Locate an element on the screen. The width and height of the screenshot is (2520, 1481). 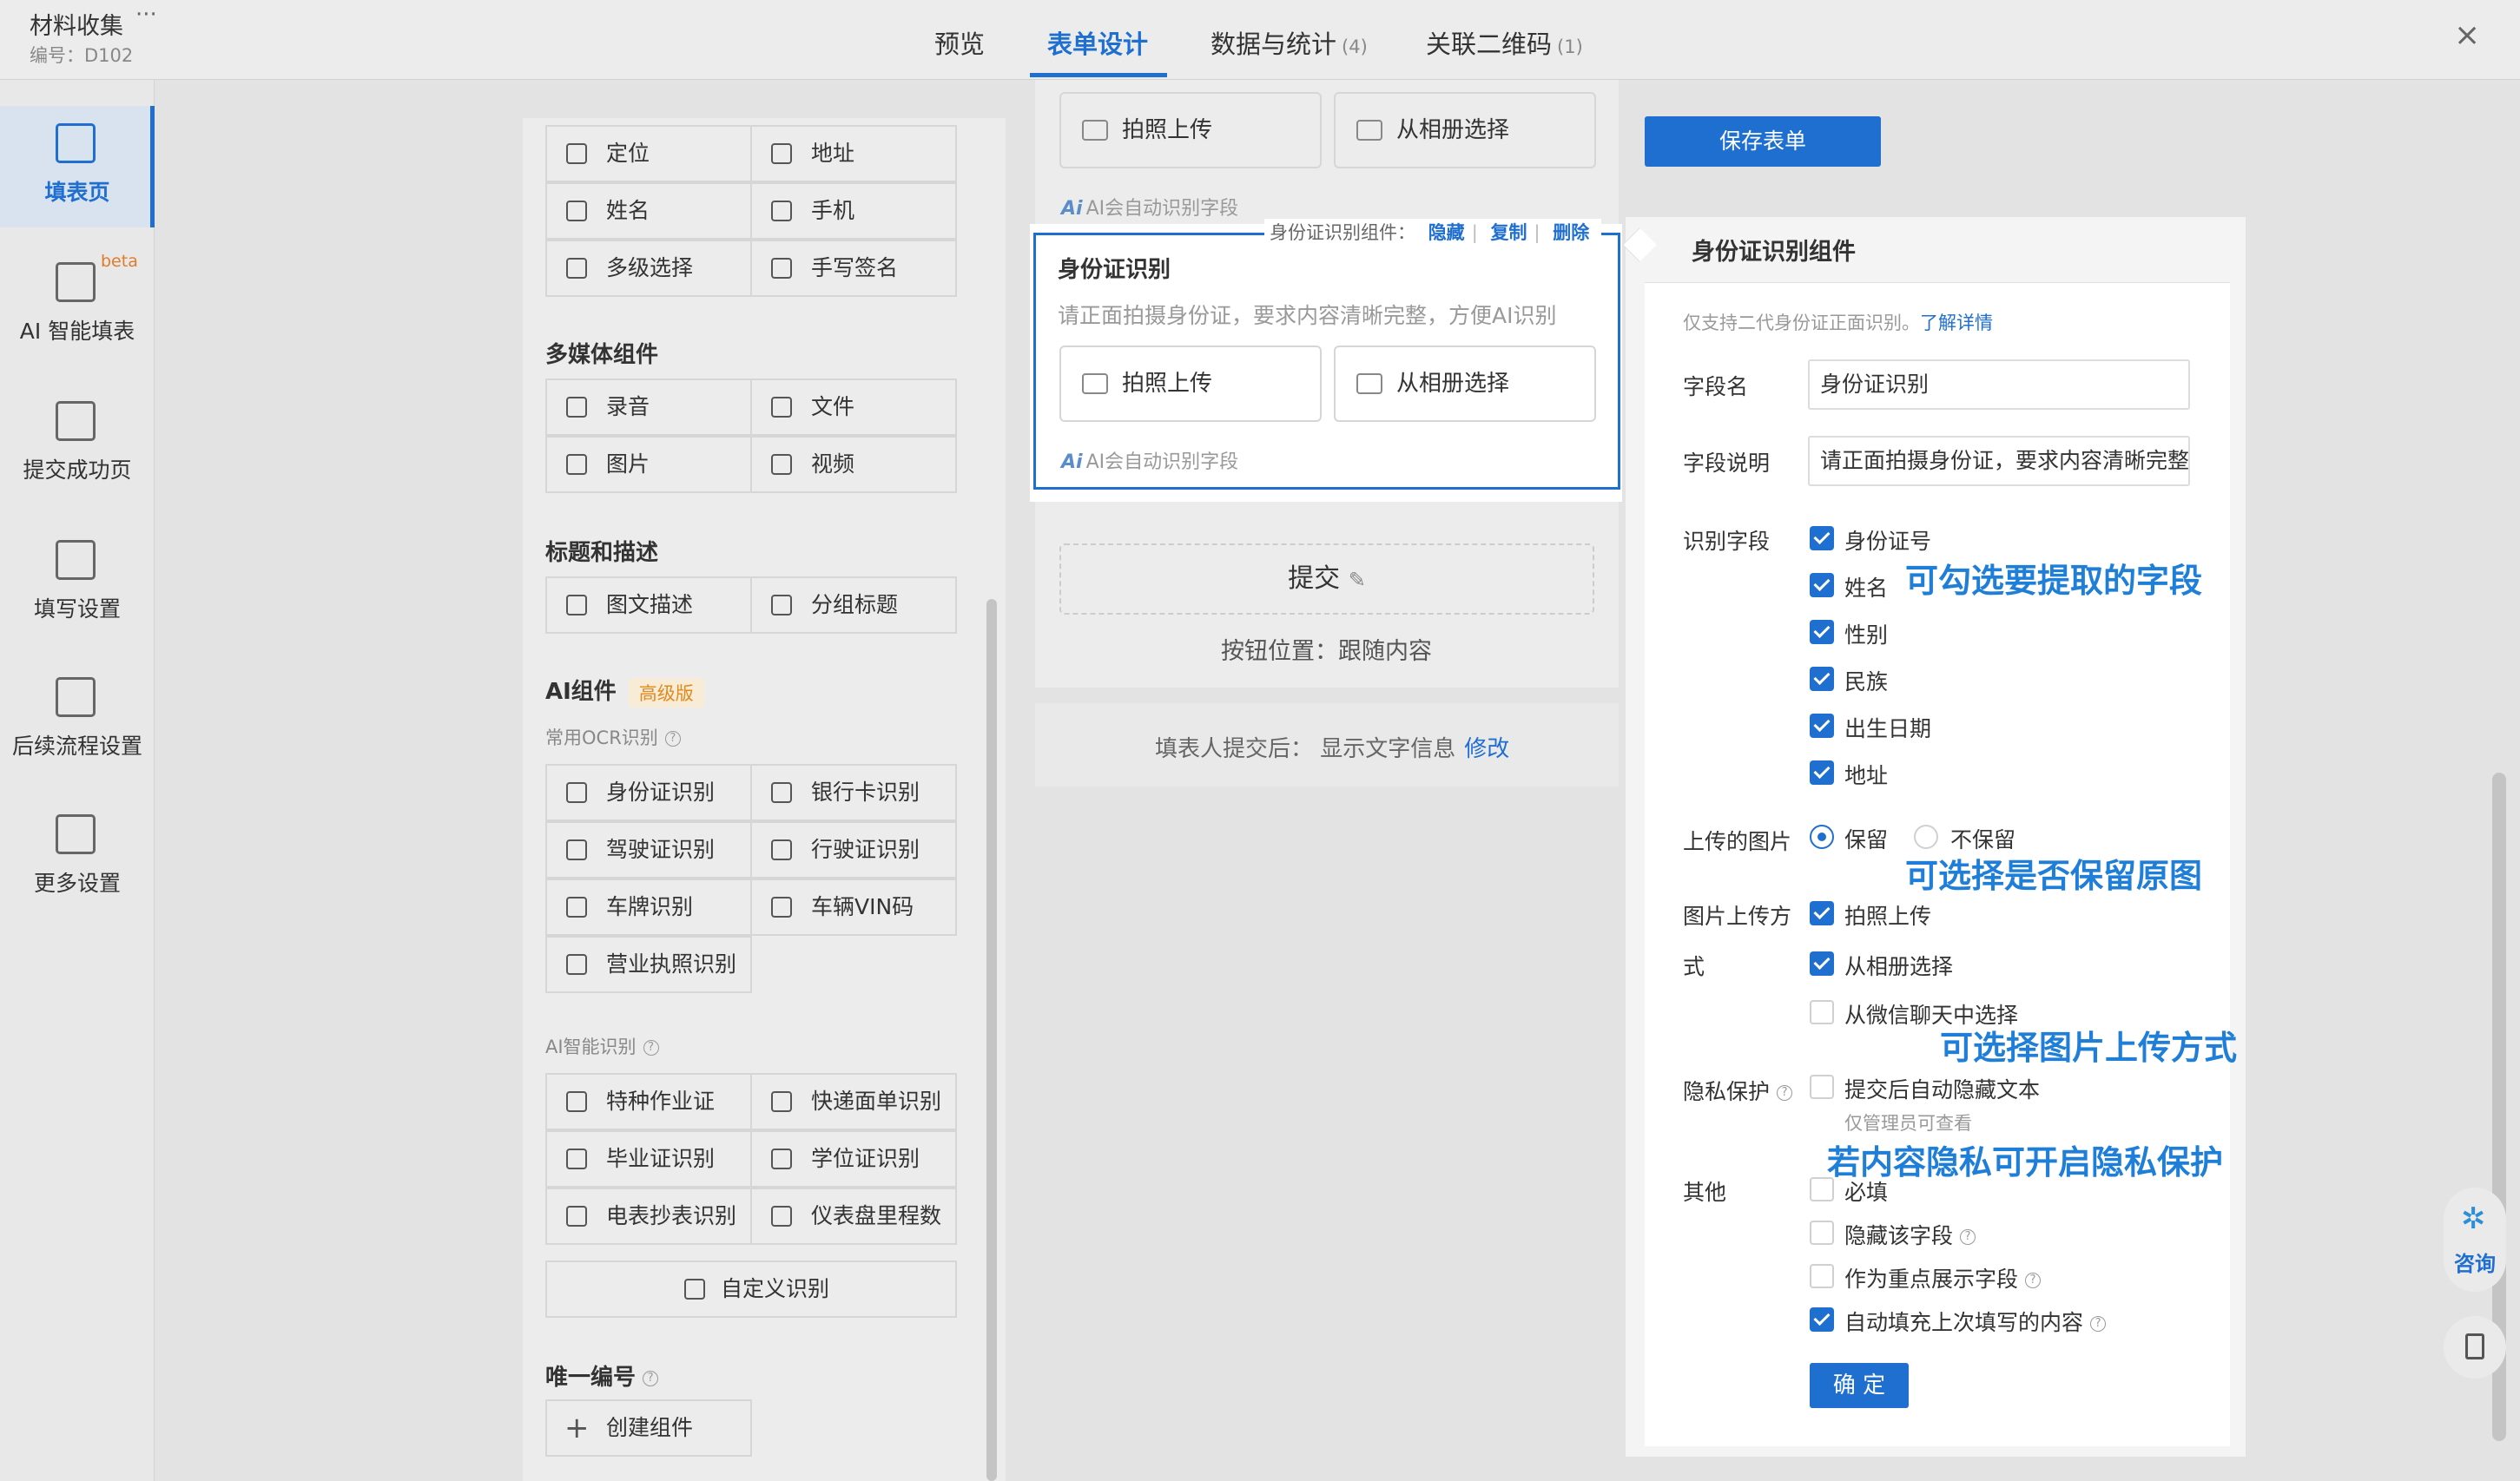
nav-item-fill-settings: 填写设置 is located at coordinates (77, 583).